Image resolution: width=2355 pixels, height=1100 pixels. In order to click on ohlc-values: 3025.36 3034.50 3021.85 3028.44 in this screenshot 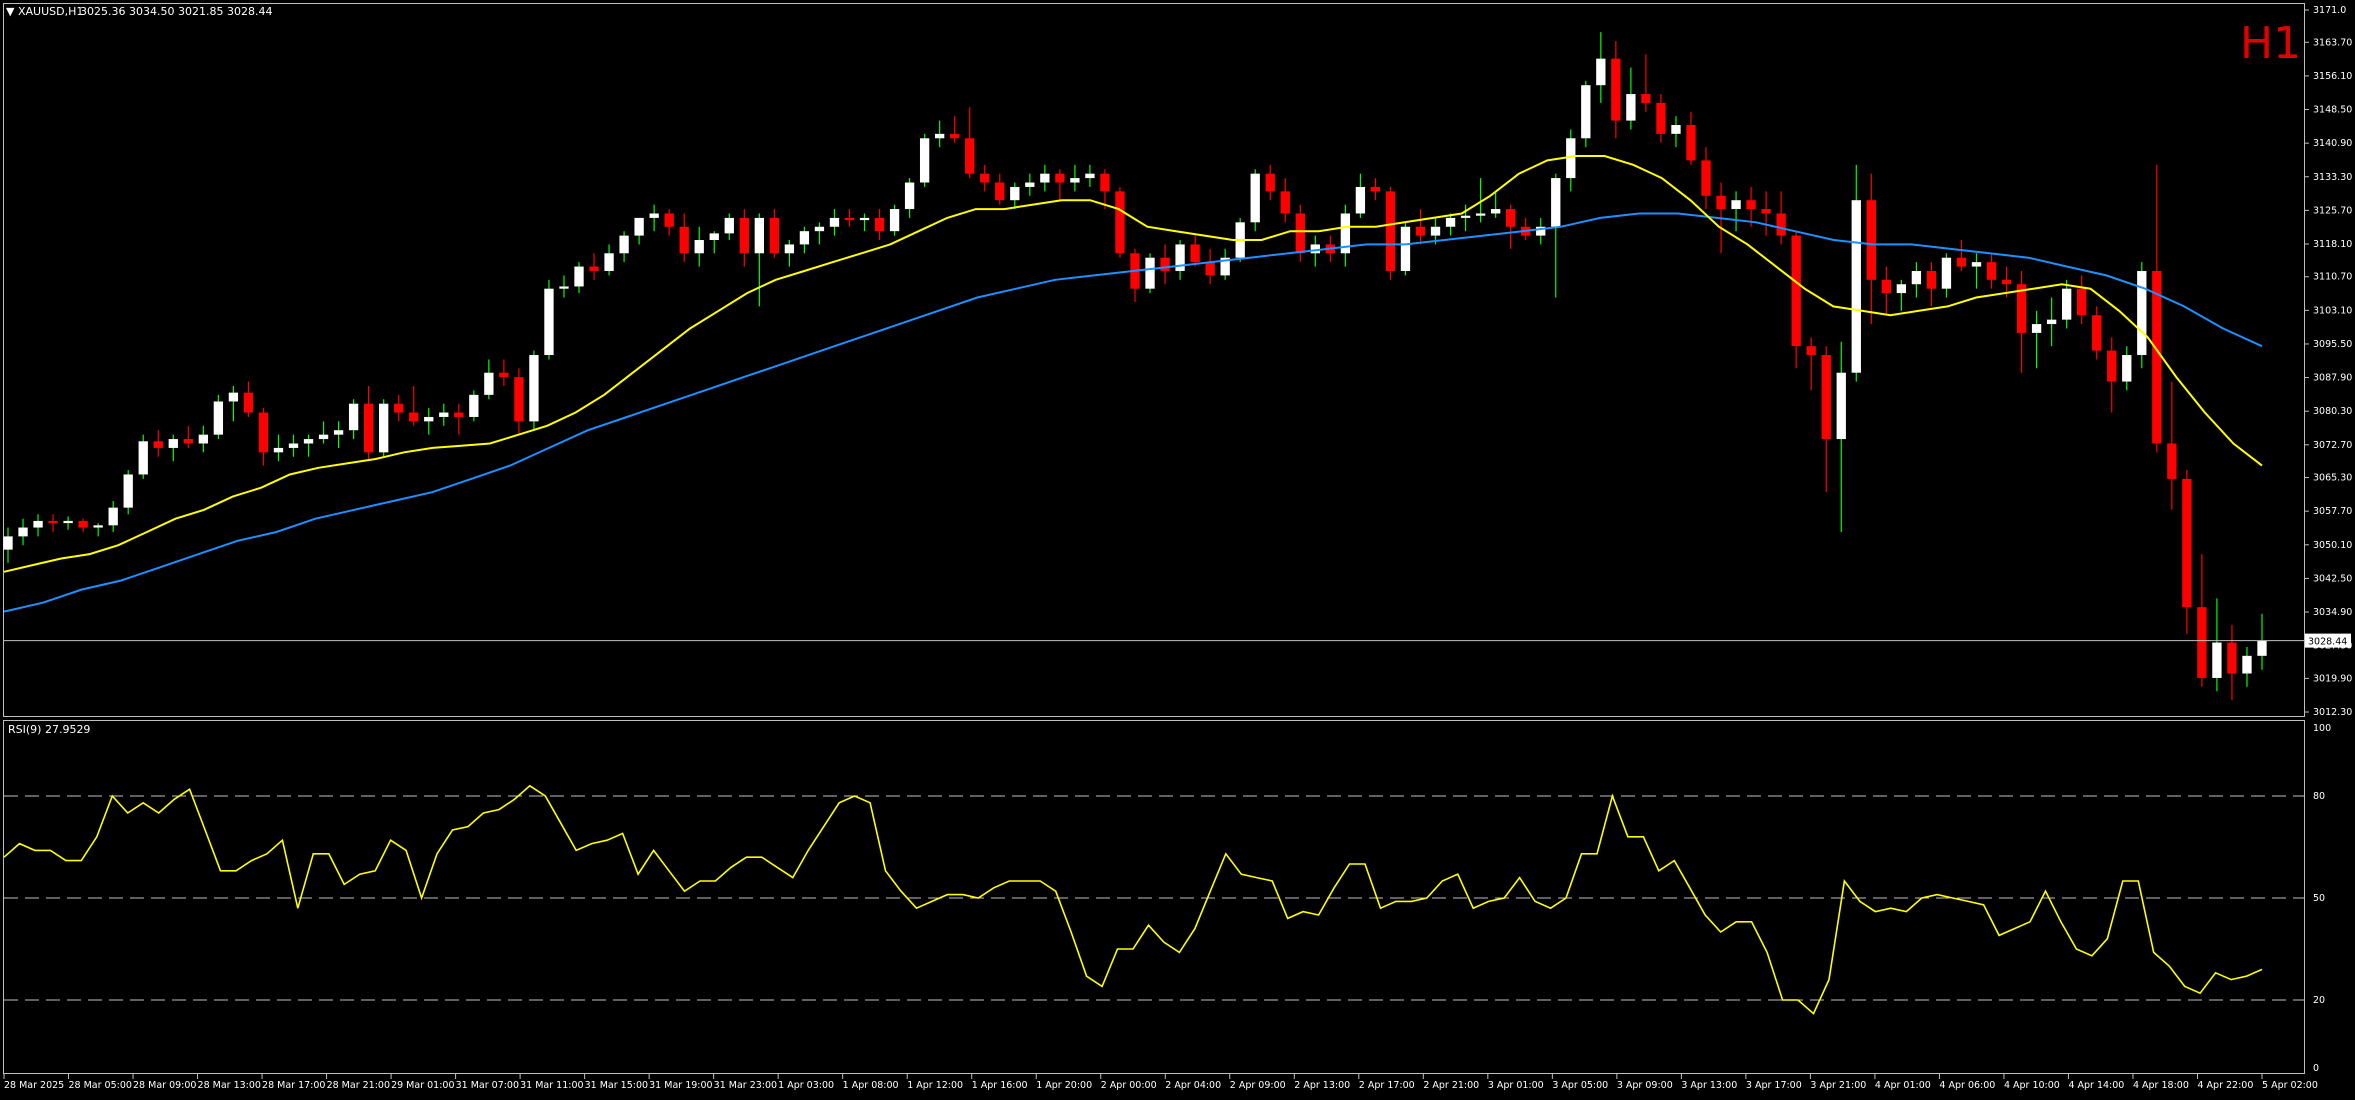, I will do `click(176, 11)`.